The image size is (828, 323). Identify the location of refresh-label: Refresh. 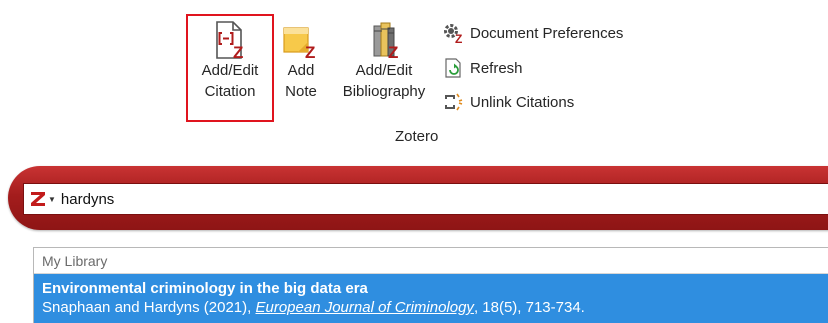
(496, 68).